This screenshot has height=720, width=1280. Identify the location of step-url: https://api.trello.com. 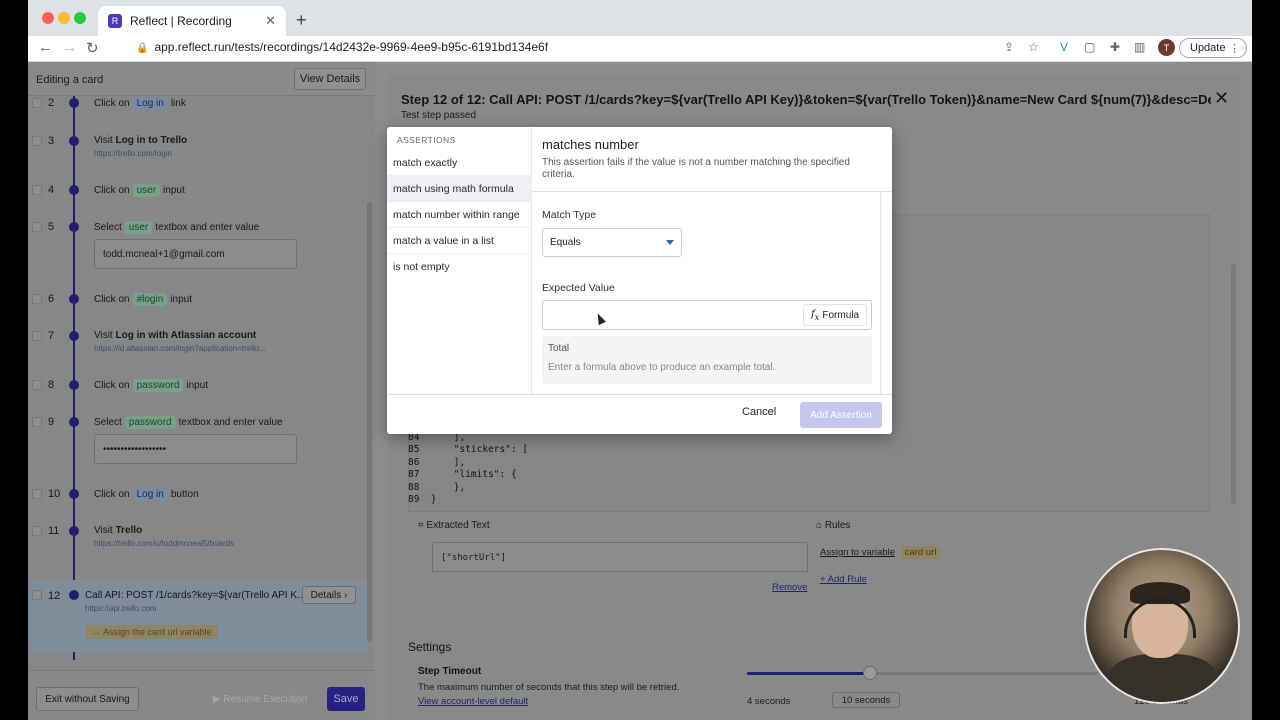
(121, 608).